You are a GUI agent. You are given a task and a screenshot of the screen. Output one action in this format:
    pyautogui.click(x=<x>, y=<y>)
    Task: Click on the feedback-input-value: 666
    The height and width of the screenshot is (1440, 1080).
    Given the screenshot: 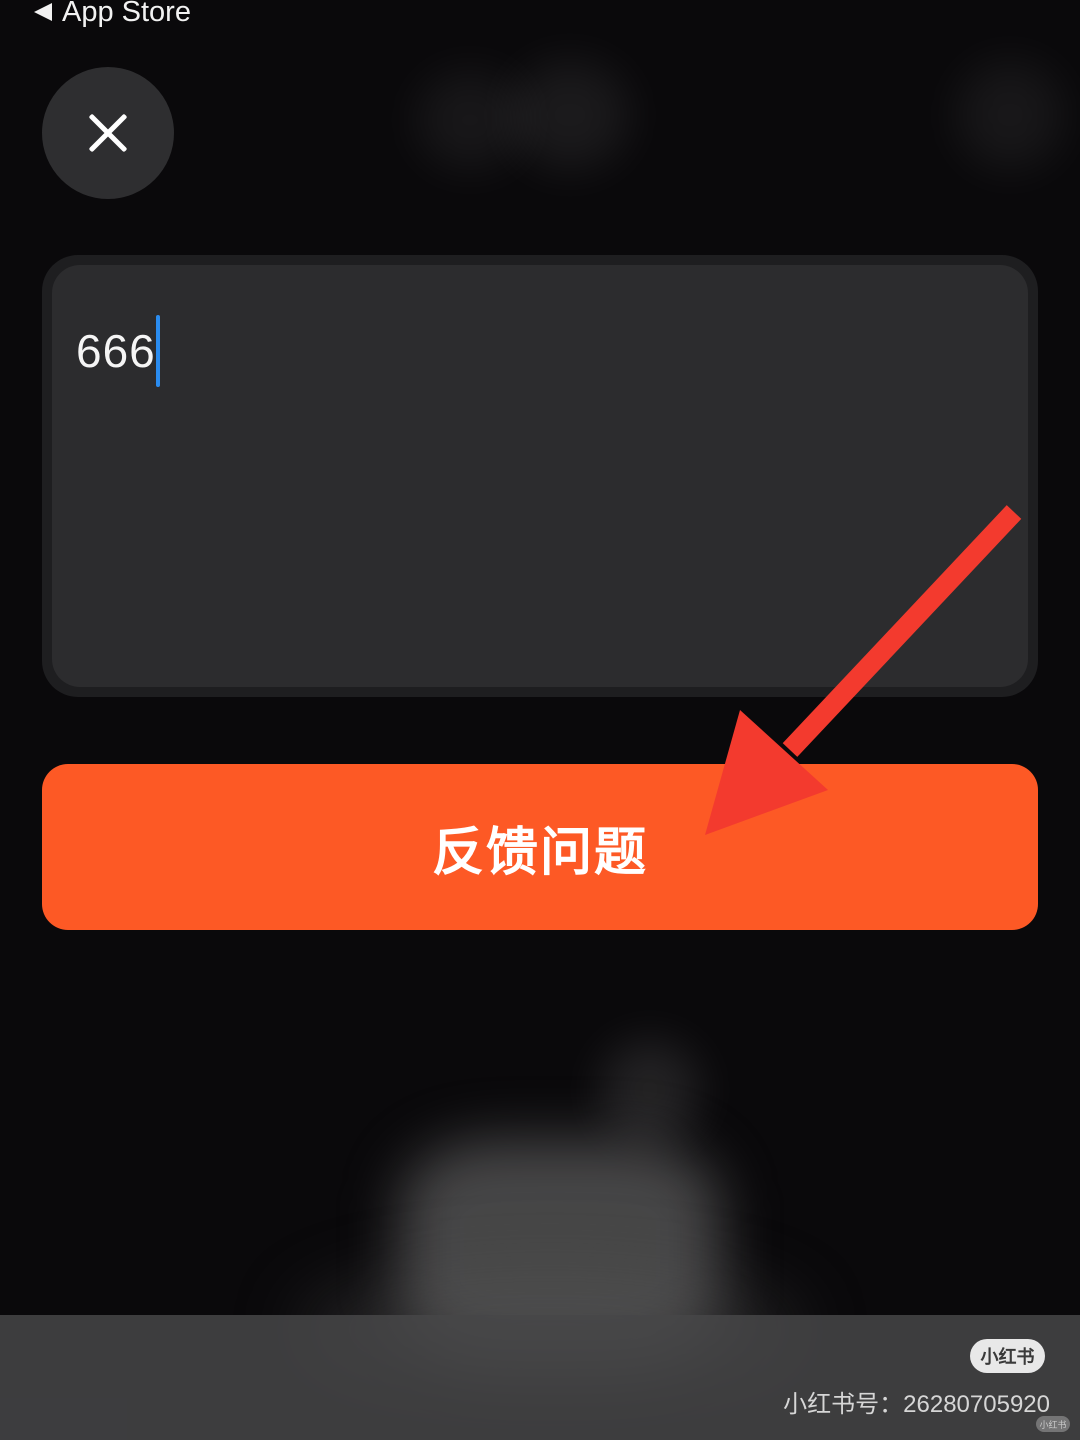 What is the action you would take?
    pyautogui.click(x=118, y=351)
    